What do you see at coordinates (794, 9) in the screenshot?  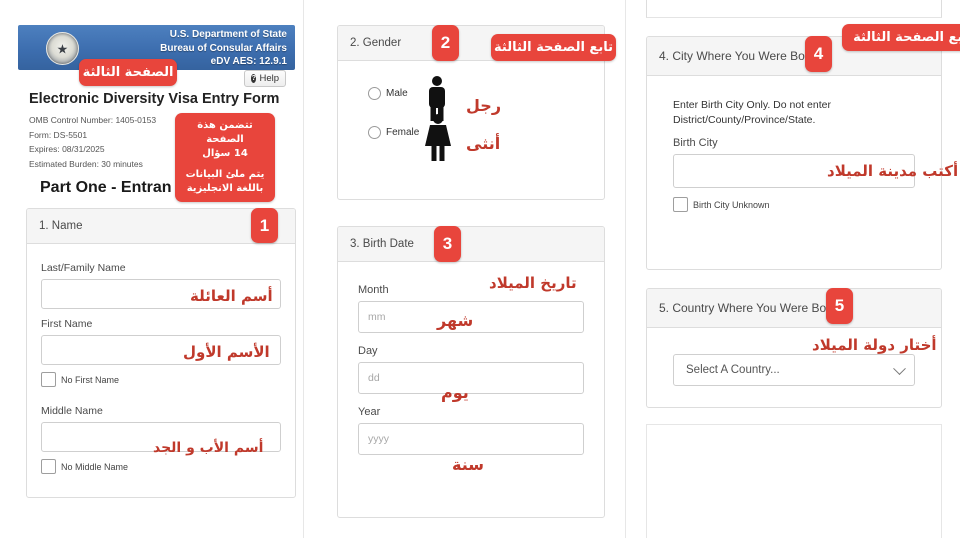 I see `panel-stub-top` at bounding box center [794, 9].